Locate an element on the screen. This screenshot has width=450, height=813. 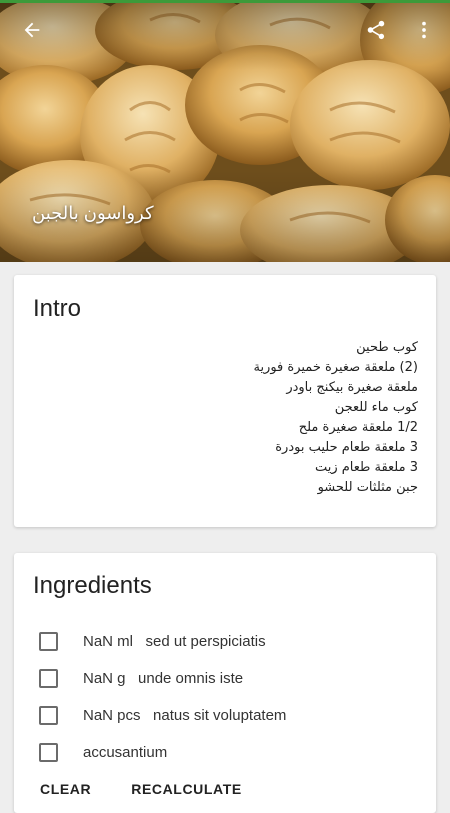
intro-line: 3 ملعقة طعام حليب بودرة is located at coordinates (346, 447).